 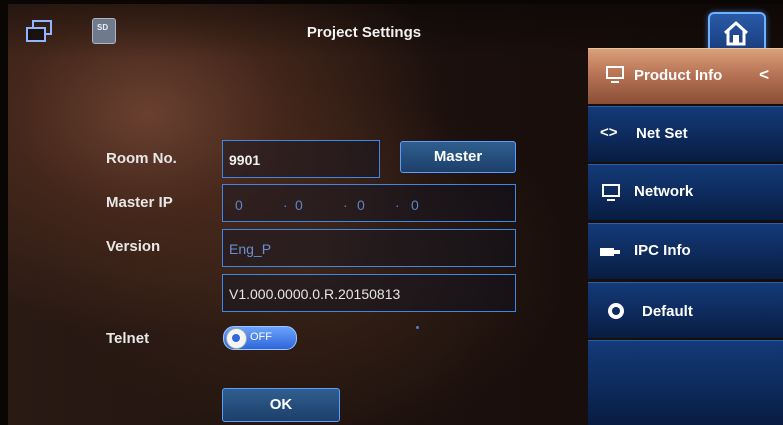 What do you see at coordinates (415, 205) in the screenshot?
I see `ip-octet-4: 0` at bounding box center [415, 205].